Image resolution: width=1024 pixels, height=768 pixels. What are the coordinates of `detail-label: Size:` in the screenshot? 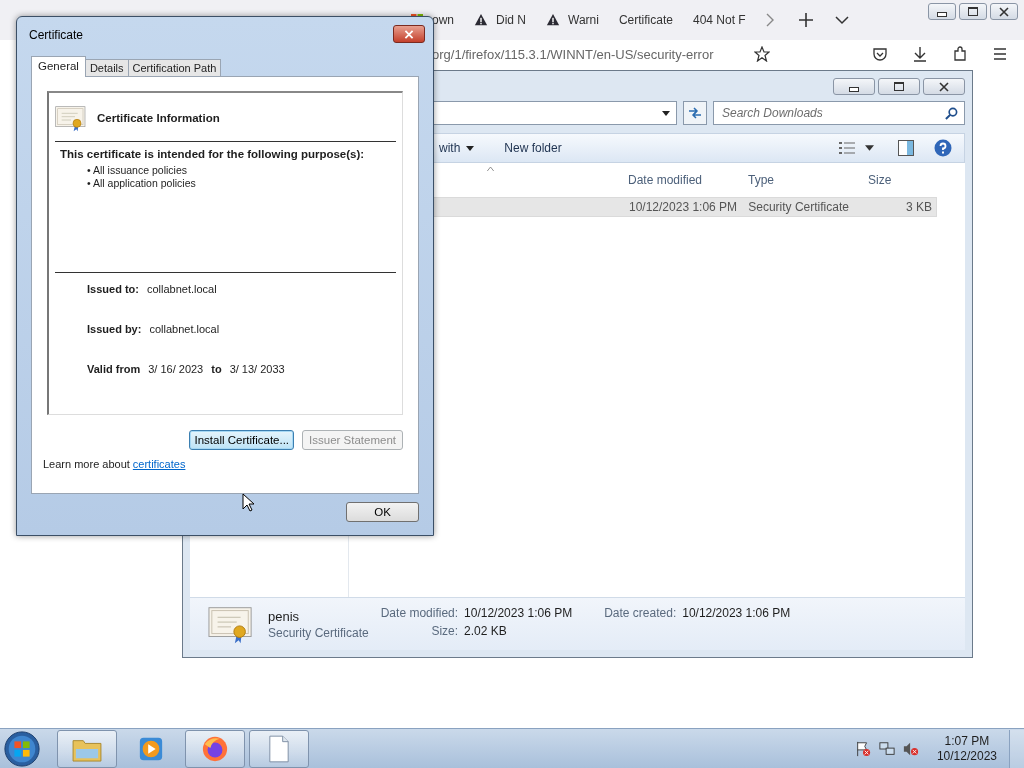 It's located at (444, 631).